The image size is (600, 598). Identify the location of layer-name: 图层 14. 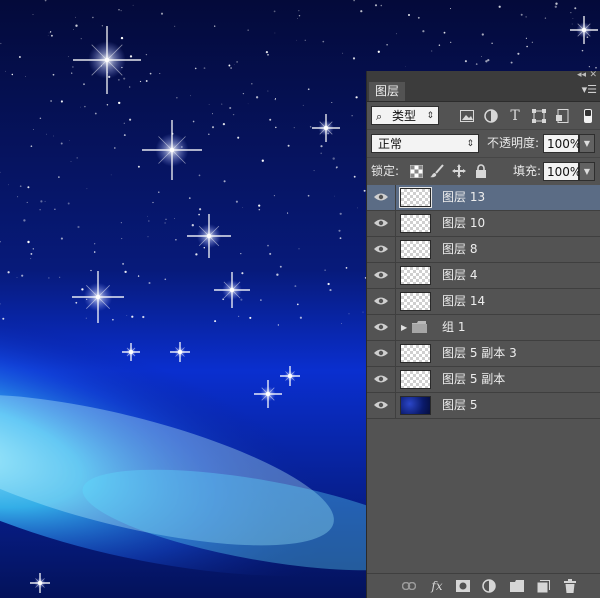
(464, 301).